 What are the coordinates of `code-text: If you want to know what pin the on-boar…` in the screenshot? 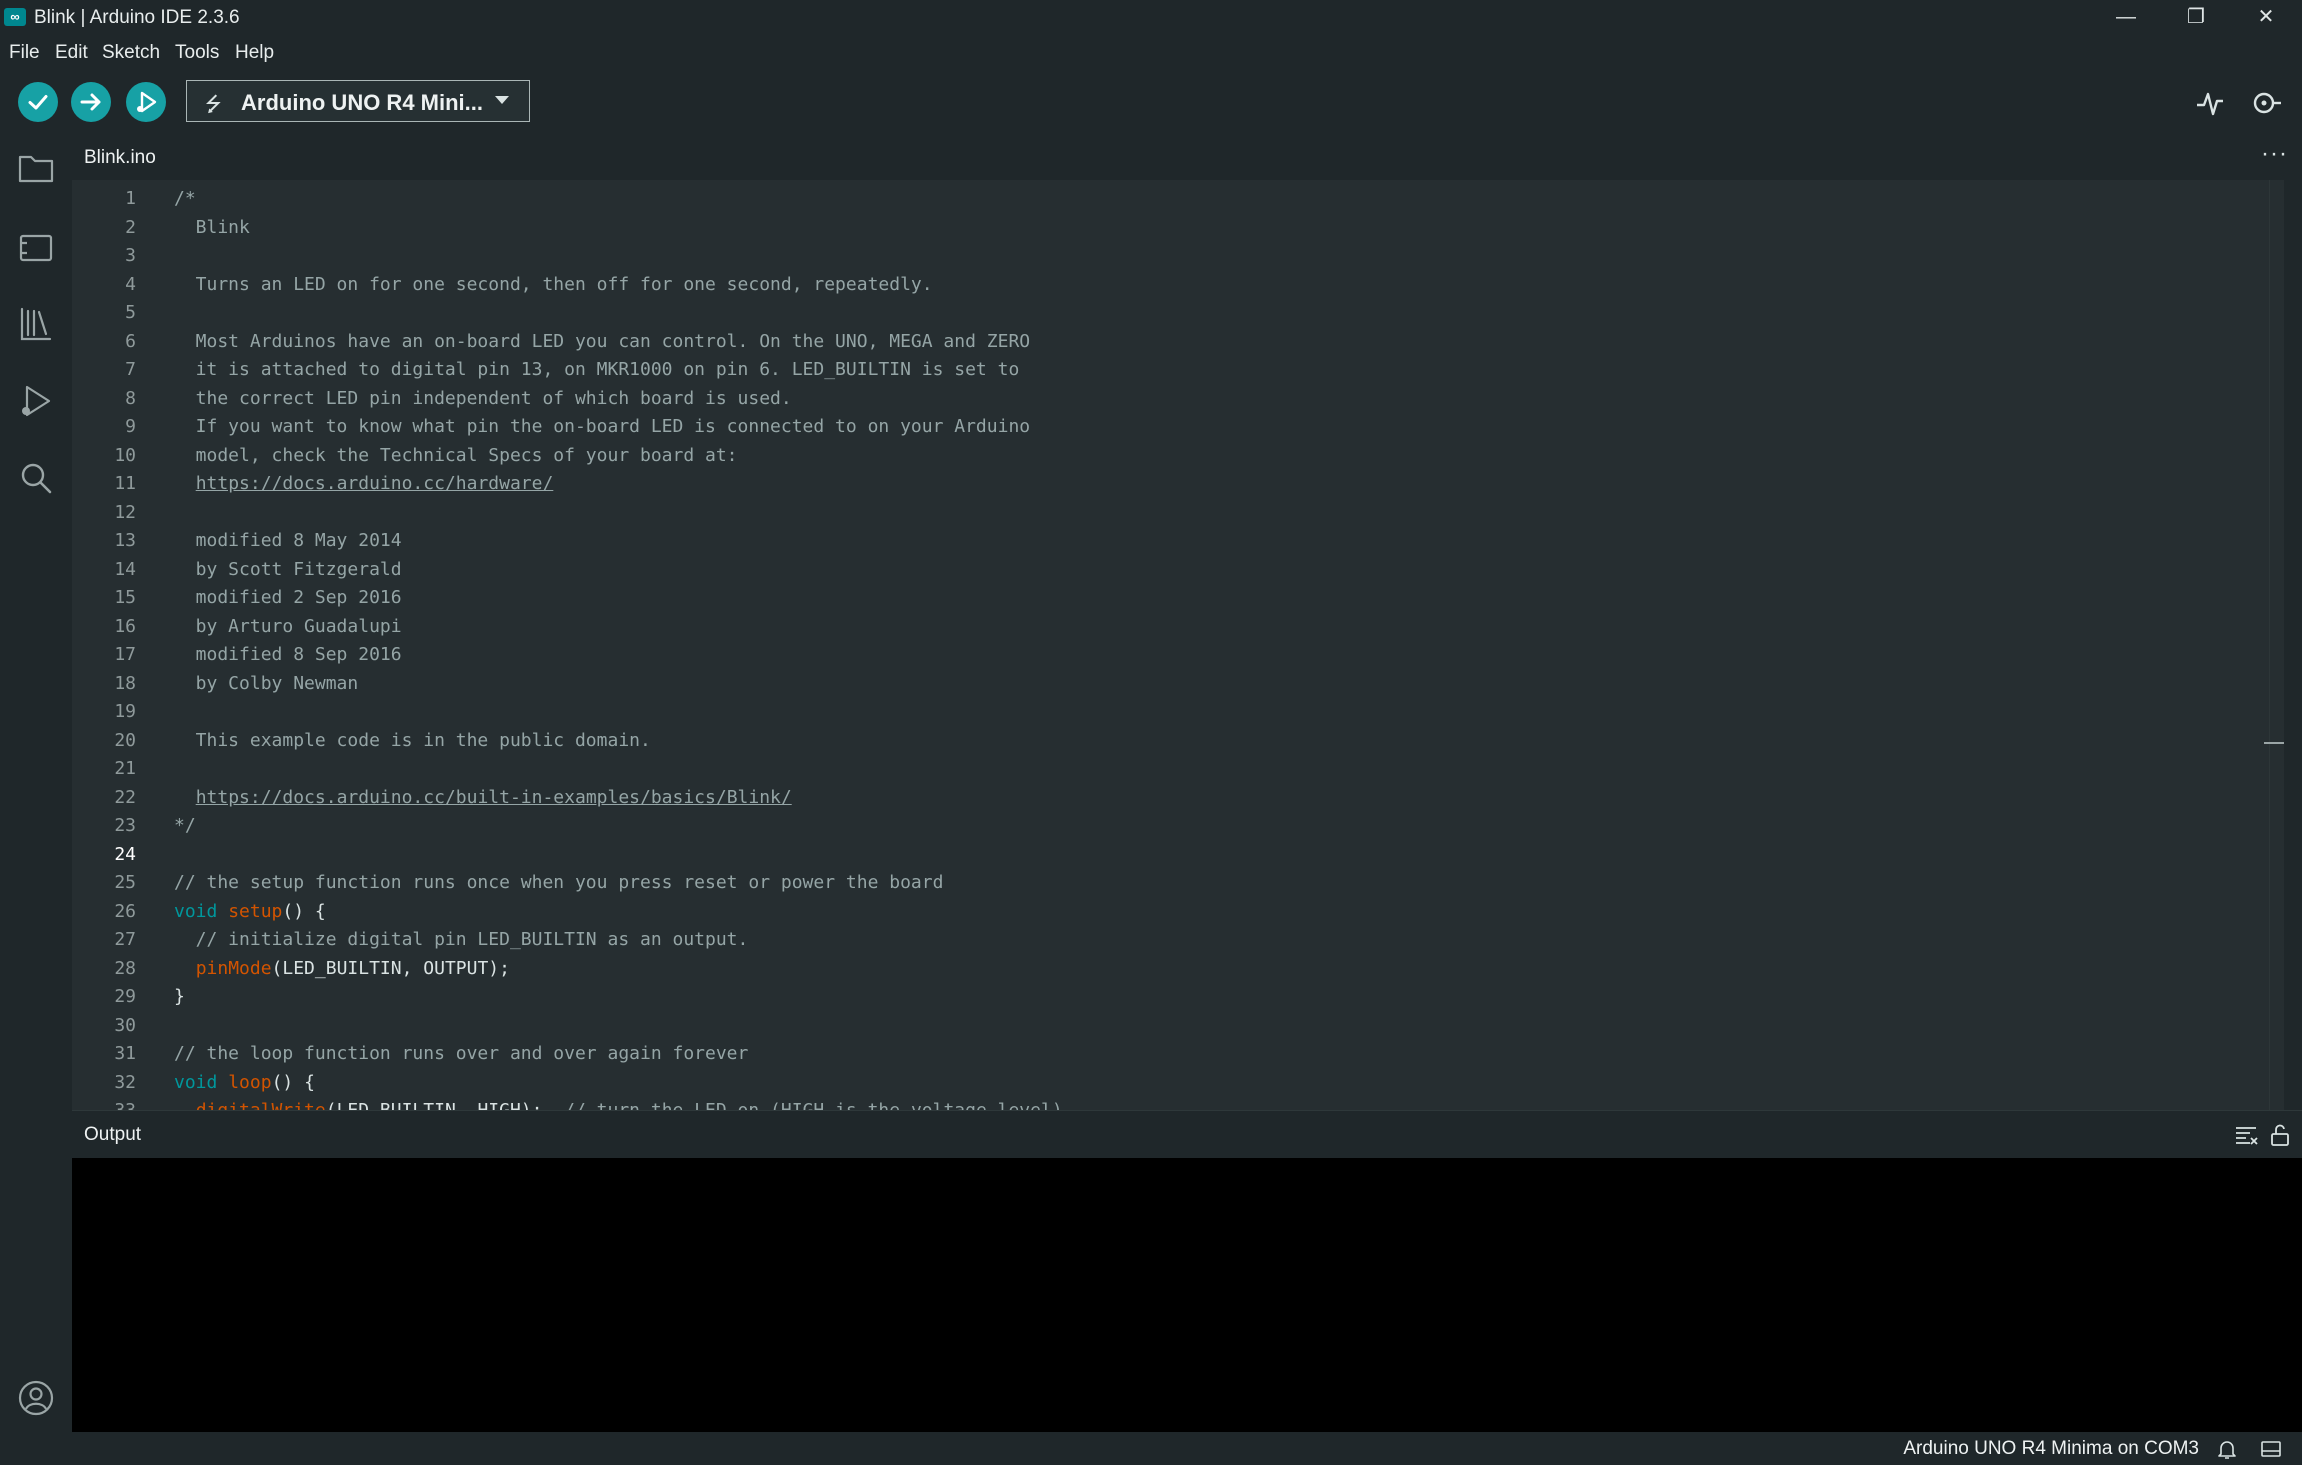 It's located at (602, 427).